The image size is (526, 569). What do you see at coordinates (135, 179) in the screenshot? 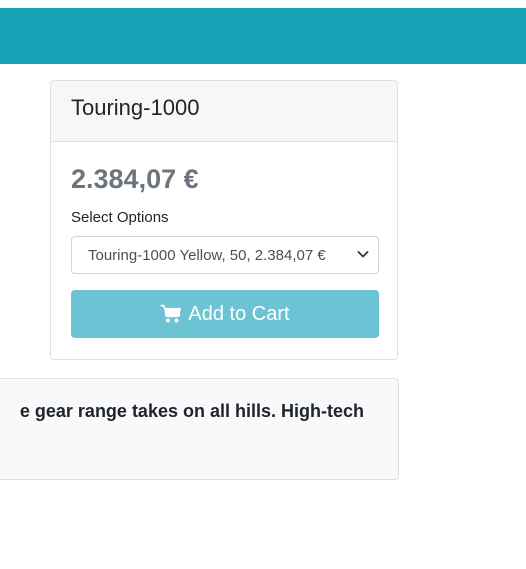
I see `product-price: 2.384,07 €` at bounding box center [135, 179].